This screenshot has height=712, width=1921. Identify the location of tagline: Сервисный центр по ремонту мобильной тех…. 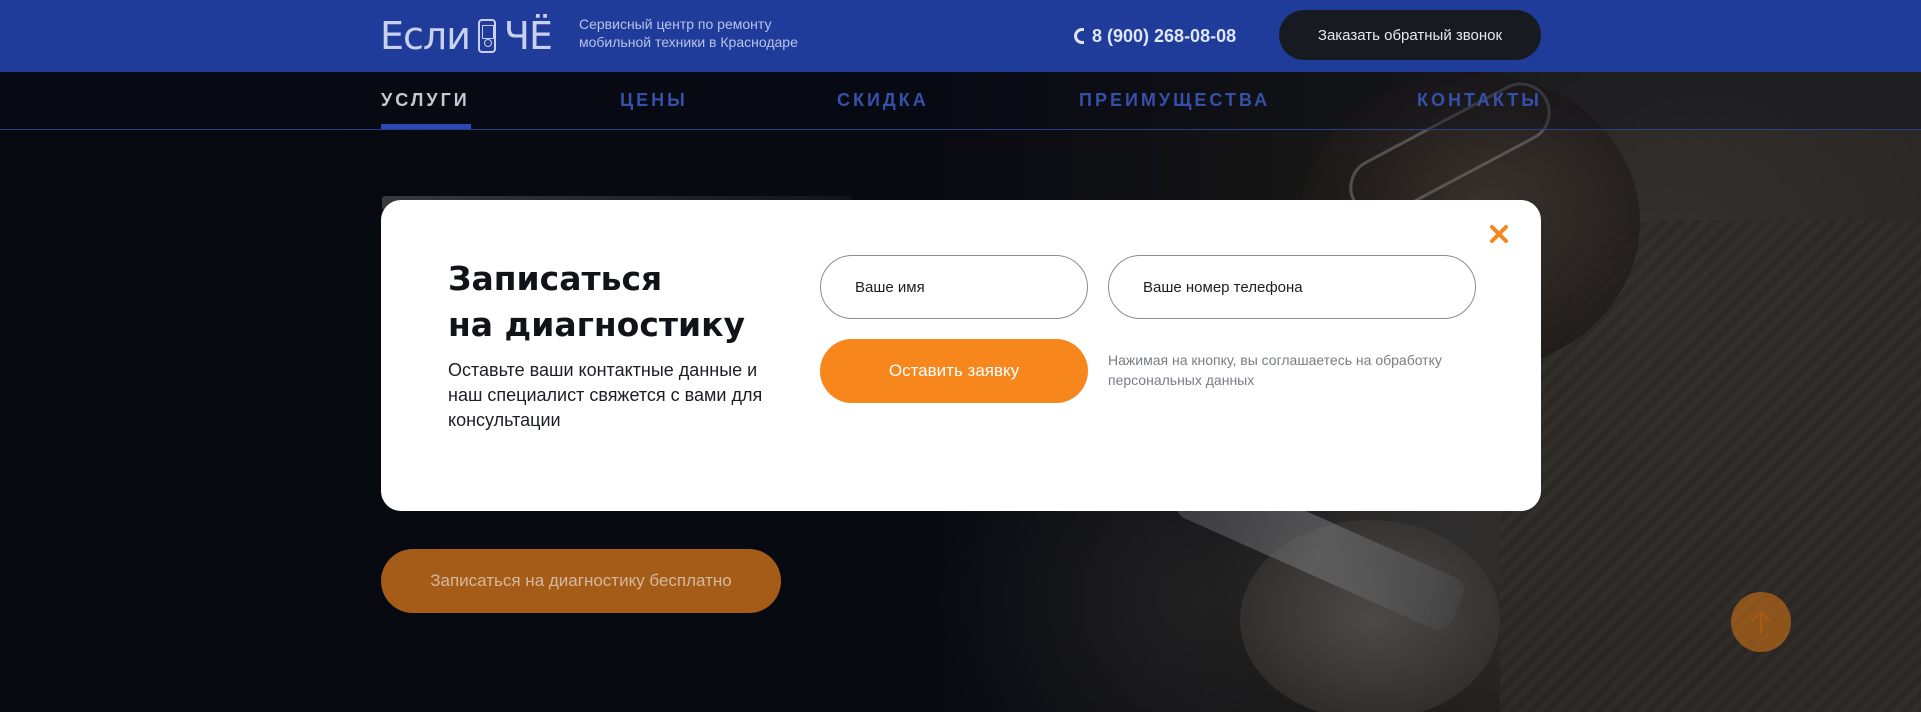
(688, 33).